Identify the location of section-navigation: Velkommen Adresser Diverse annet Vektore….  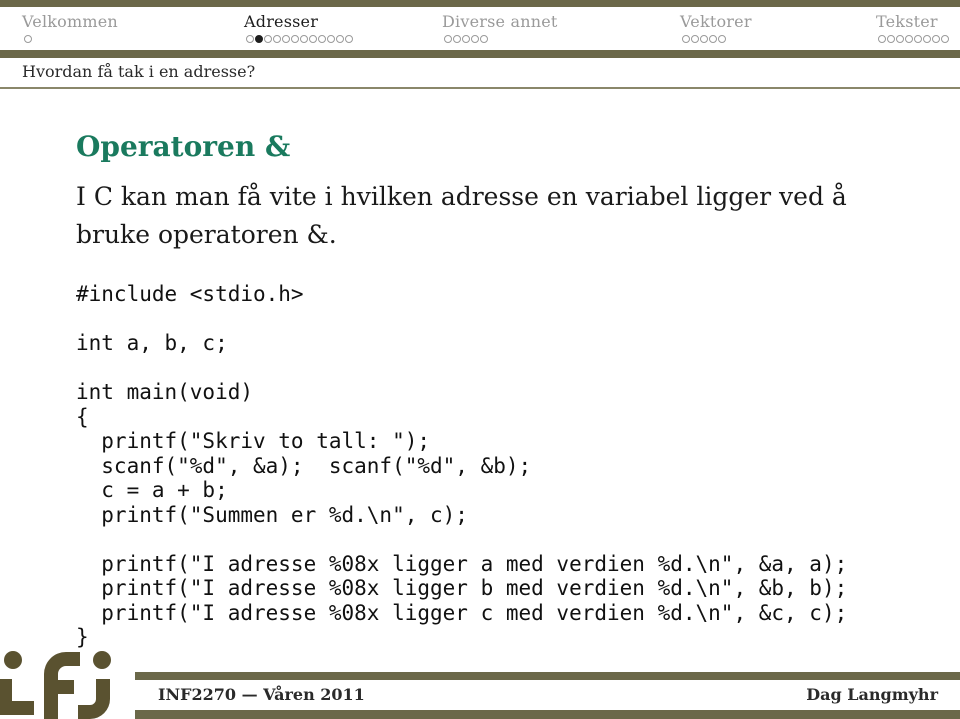
(480, 28).